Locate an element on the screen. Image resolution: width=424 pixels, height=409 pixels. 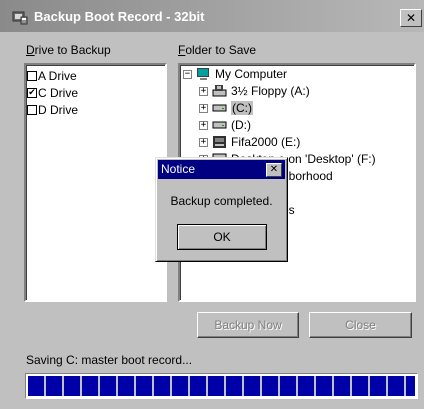
drive-item-label: D Drive is located at coordinates (58, 109).